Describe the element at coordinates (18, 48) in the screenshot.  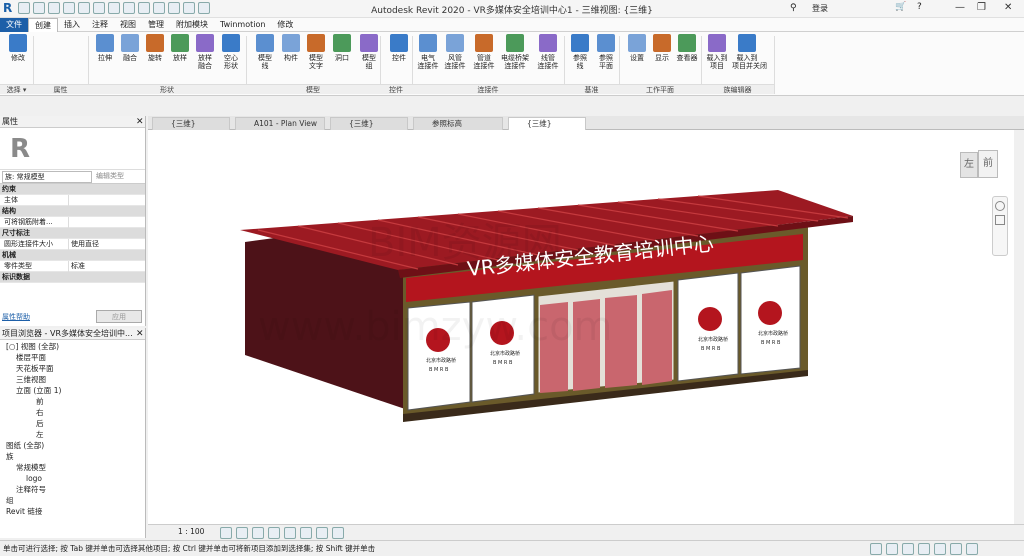
I see `ribbon-button: 修改` at that location.